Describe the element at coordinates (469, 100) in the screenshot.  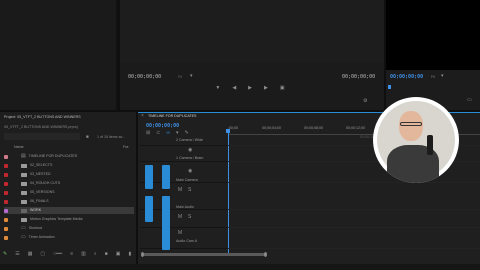
I see `export-frame-icon: ▭` at that location.